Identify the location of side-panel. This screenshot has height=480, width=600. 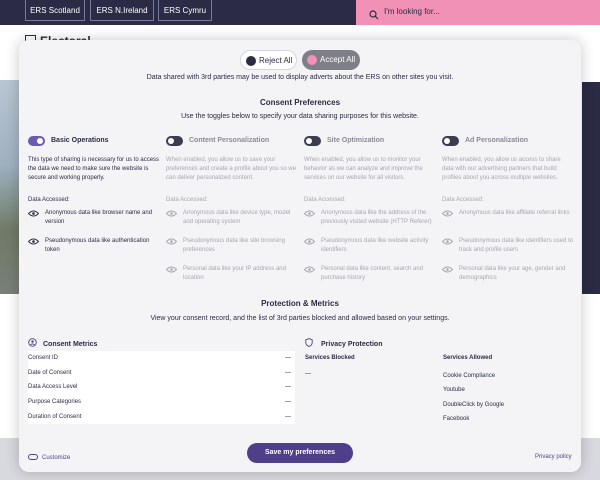
(591, 188).